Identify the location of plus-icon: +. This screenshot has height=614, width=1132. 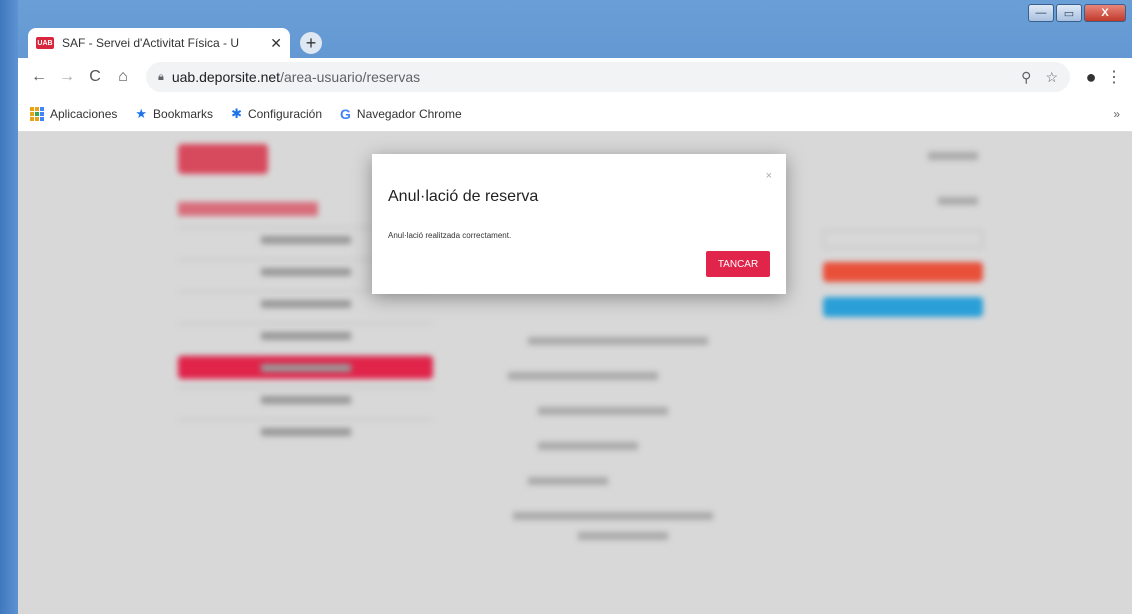
(311, 42).